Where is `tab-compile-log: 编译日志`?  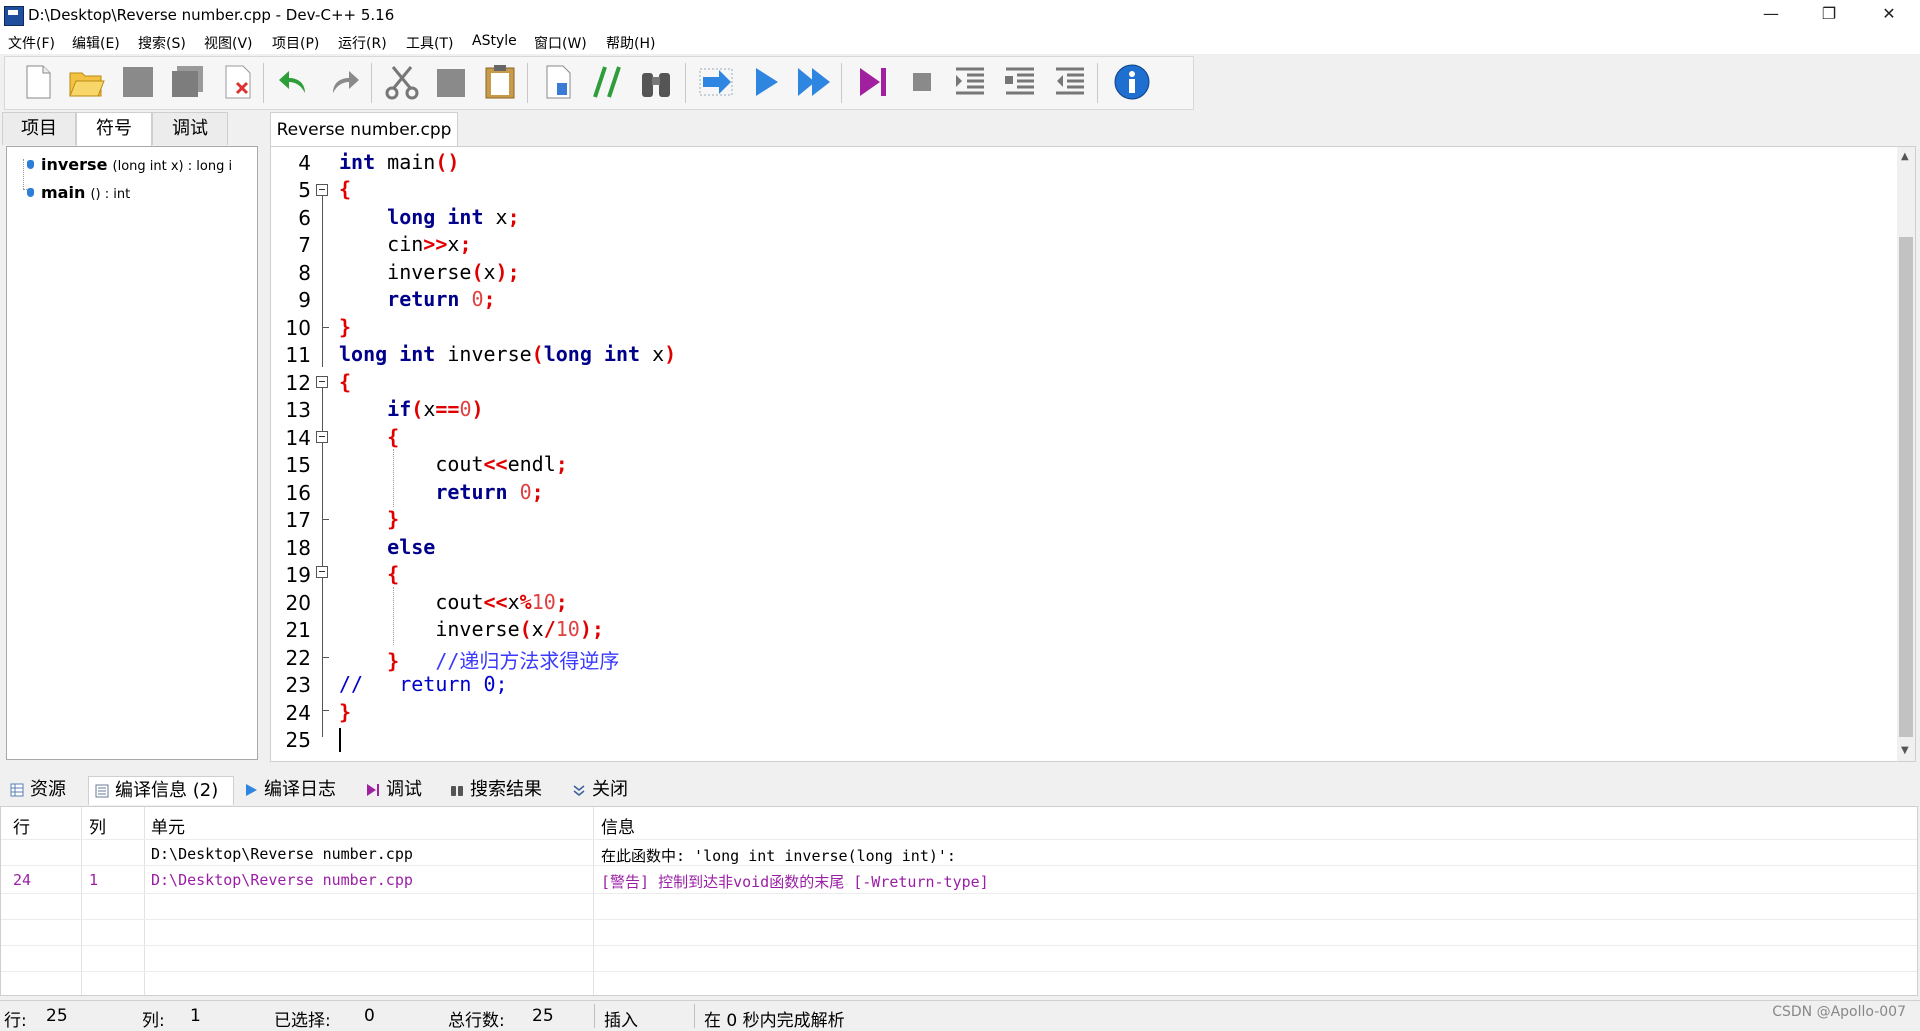
tab-compile-log: 编译日志 is located at coordinates (296, 790).